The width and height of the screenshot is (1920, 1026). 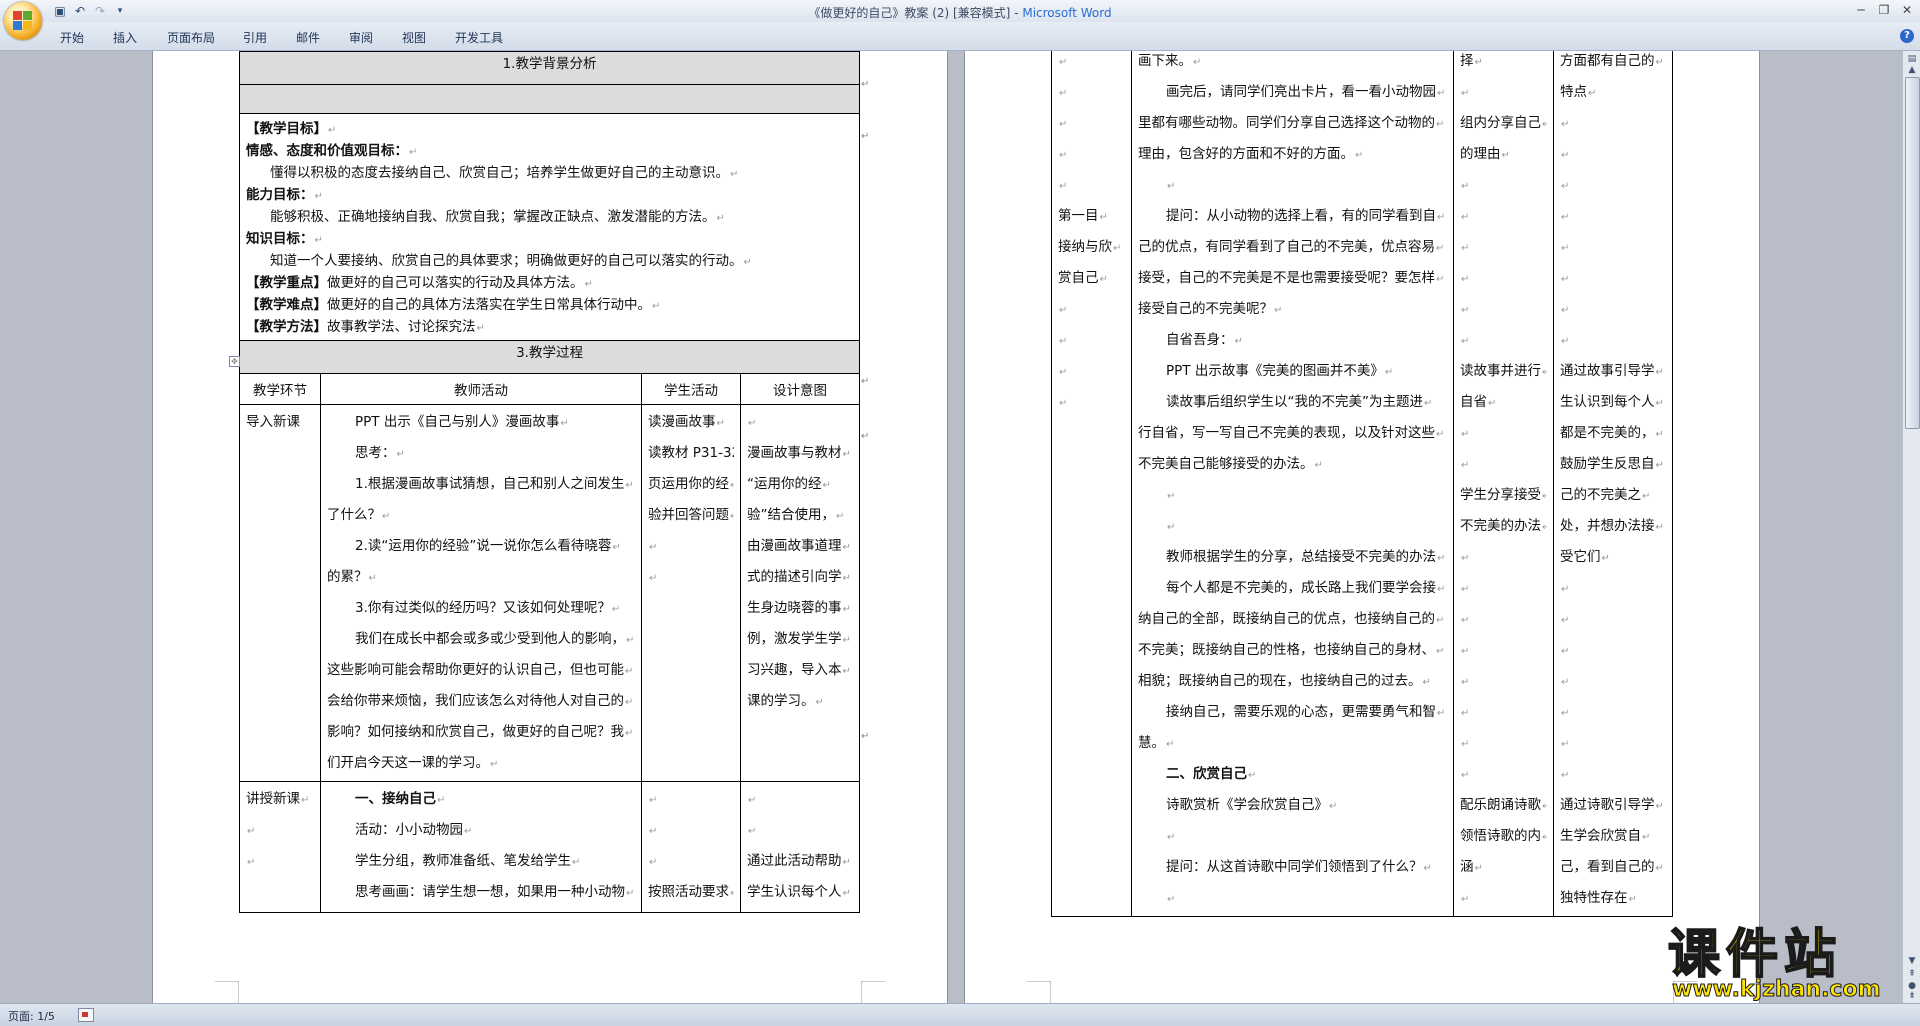 I want to click on student-line-text: 读漫画故事, so click(x=682, y=422).